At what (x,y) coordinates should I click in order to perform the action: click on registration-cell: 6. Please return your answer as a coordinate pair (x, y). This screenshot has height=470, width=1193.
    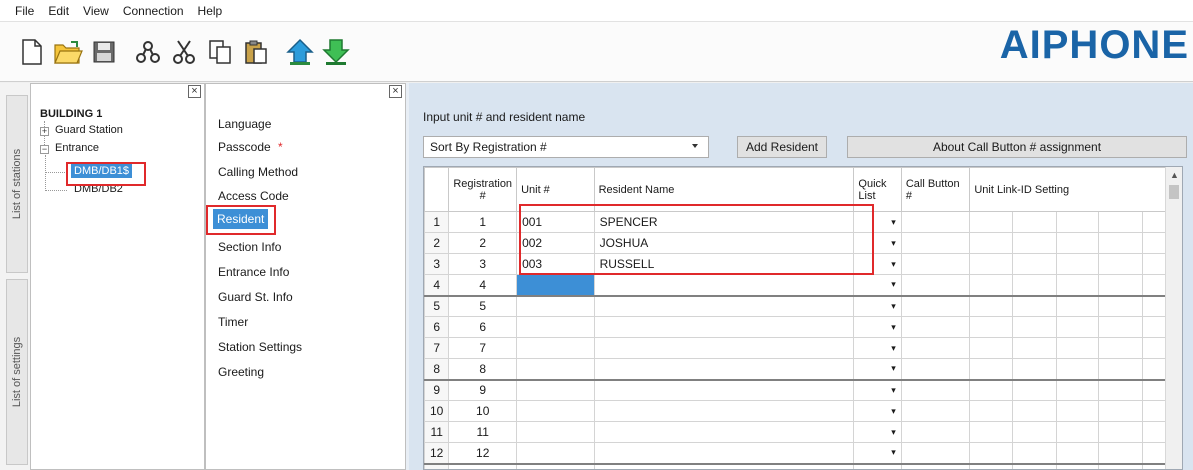
    Looking at the image, I should click on (483, 327).